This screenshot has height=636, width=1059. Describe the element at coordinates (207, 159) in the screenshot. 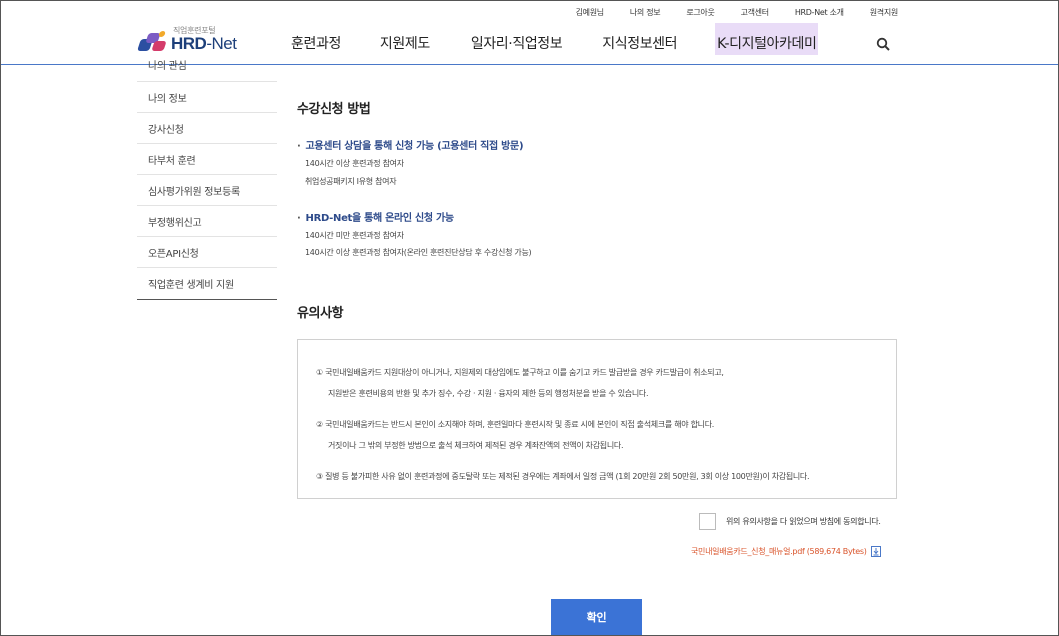

I see `sidebar-item-other-ministry: 타부처 훈련` at that location.